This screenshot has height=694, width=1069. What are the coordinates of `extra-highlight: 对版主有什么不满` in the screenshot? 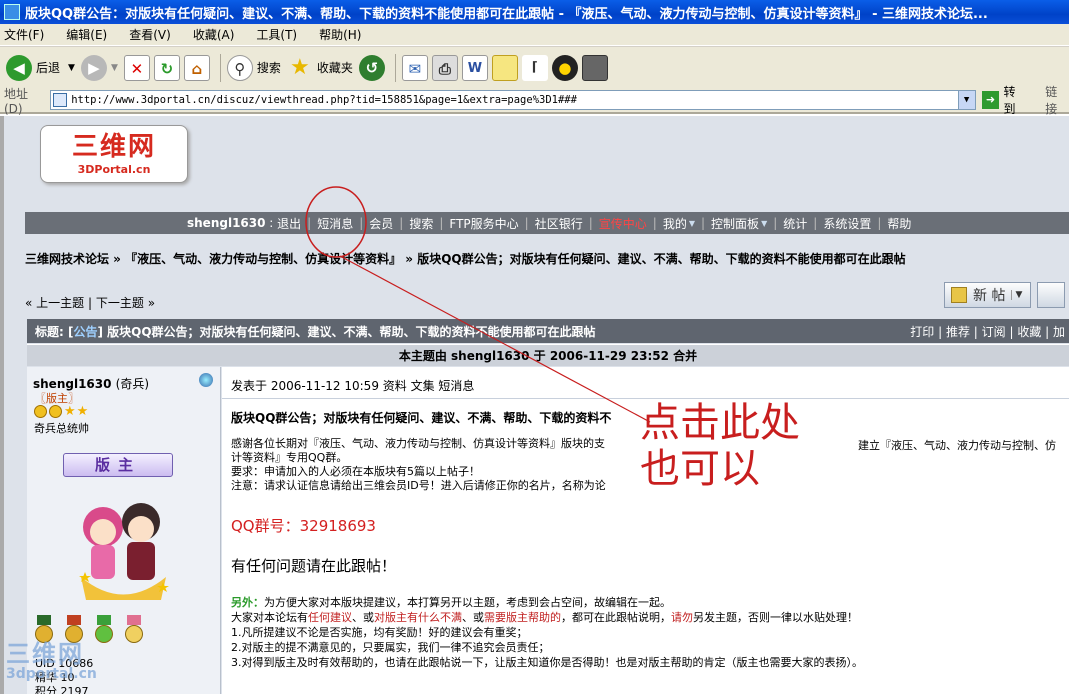 It's located at (418, 617).